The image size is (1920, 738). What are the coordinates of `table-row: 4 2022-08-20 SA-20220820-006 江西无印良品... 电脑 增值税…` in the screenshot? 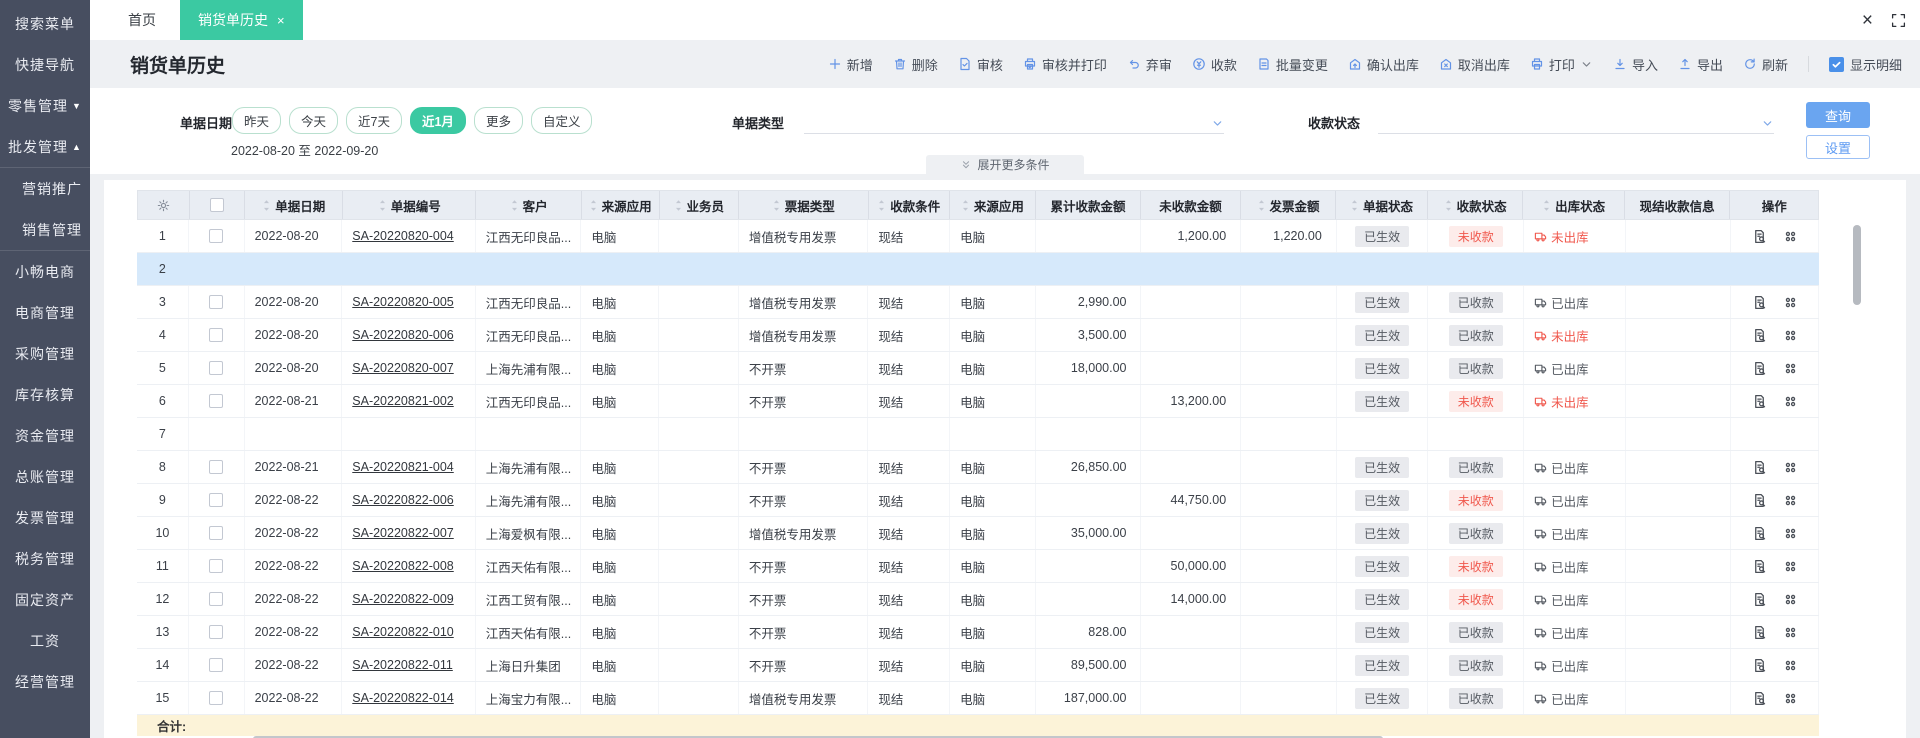 It's located at (978, 335).